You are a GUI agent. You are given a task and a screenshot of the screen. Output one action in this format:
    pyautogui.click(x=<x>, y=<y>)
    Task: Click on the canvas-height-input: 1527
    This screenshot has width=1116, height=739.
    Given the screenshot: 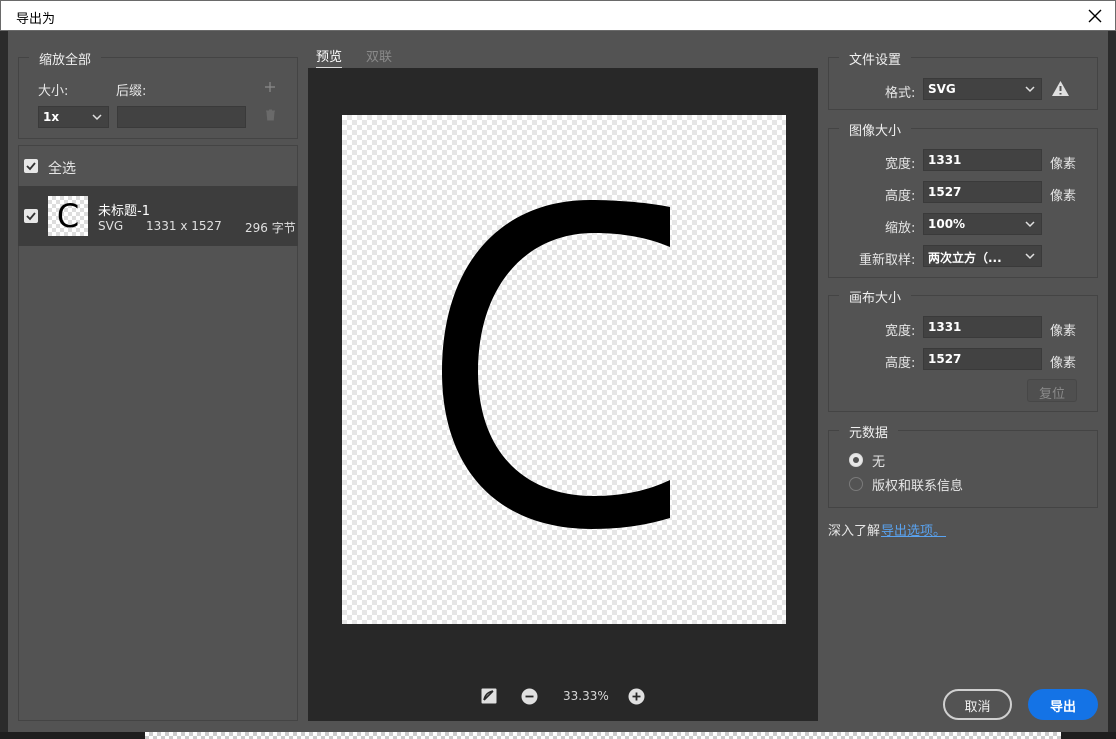 What is the action you would take?
    pyautogui.click(x=982, y=359)
    